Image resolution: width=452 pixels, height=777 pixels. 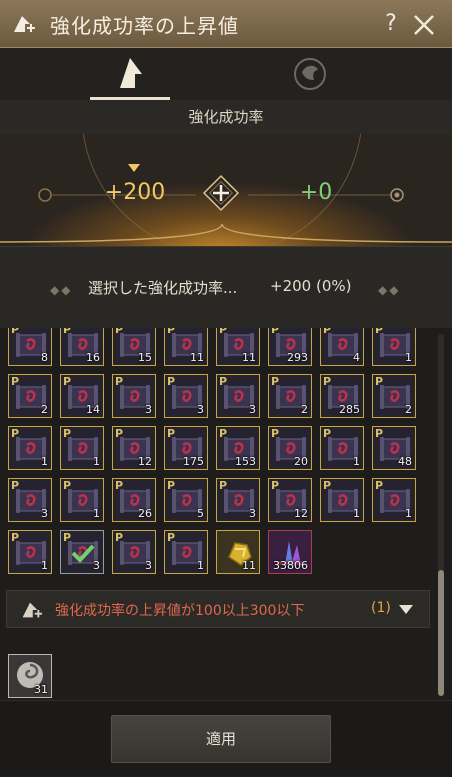 What do you see at coordinates (186, 448) in the screenshot?
I see `scroll-item: P 175` at bounding box center [186, 448].